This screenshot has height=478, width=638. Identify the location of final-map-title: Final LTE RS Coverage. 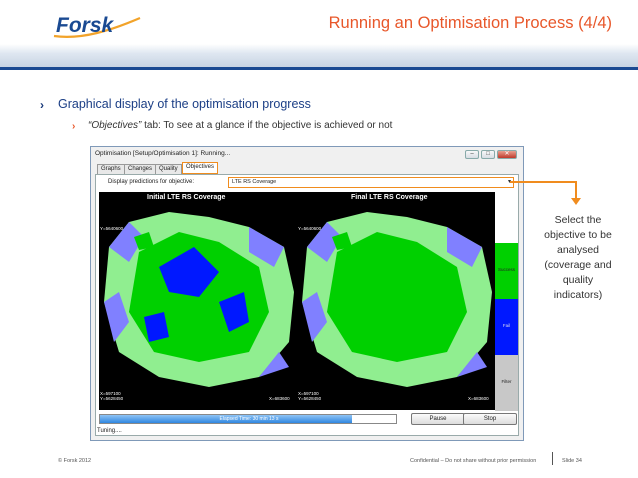
(389, 197).